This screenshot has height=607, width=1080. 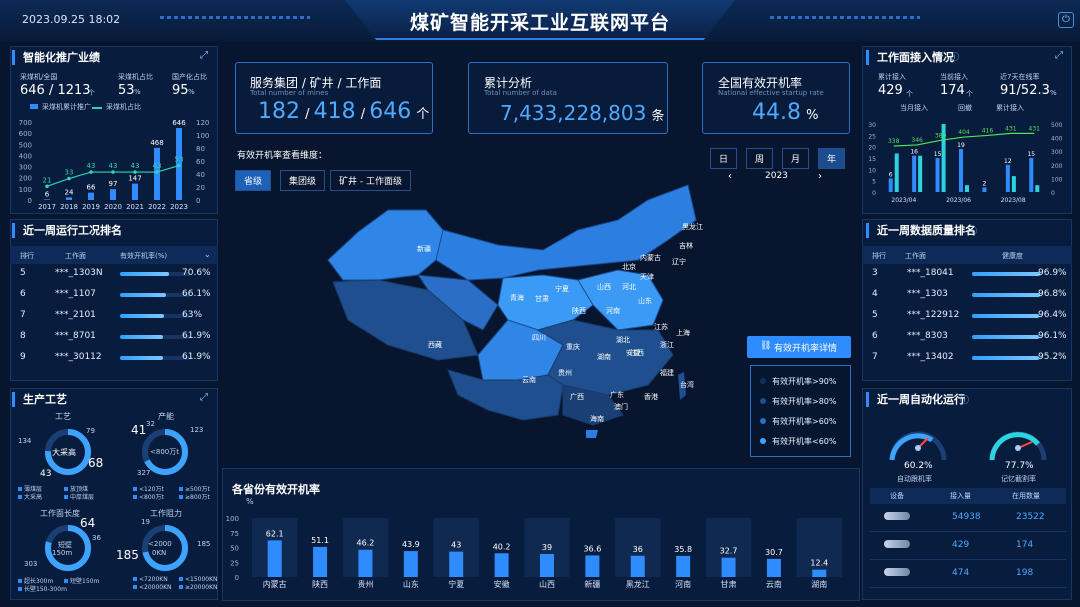 I want to click on ranking-right-col-name: 工作面, so click(x=915, y=256).